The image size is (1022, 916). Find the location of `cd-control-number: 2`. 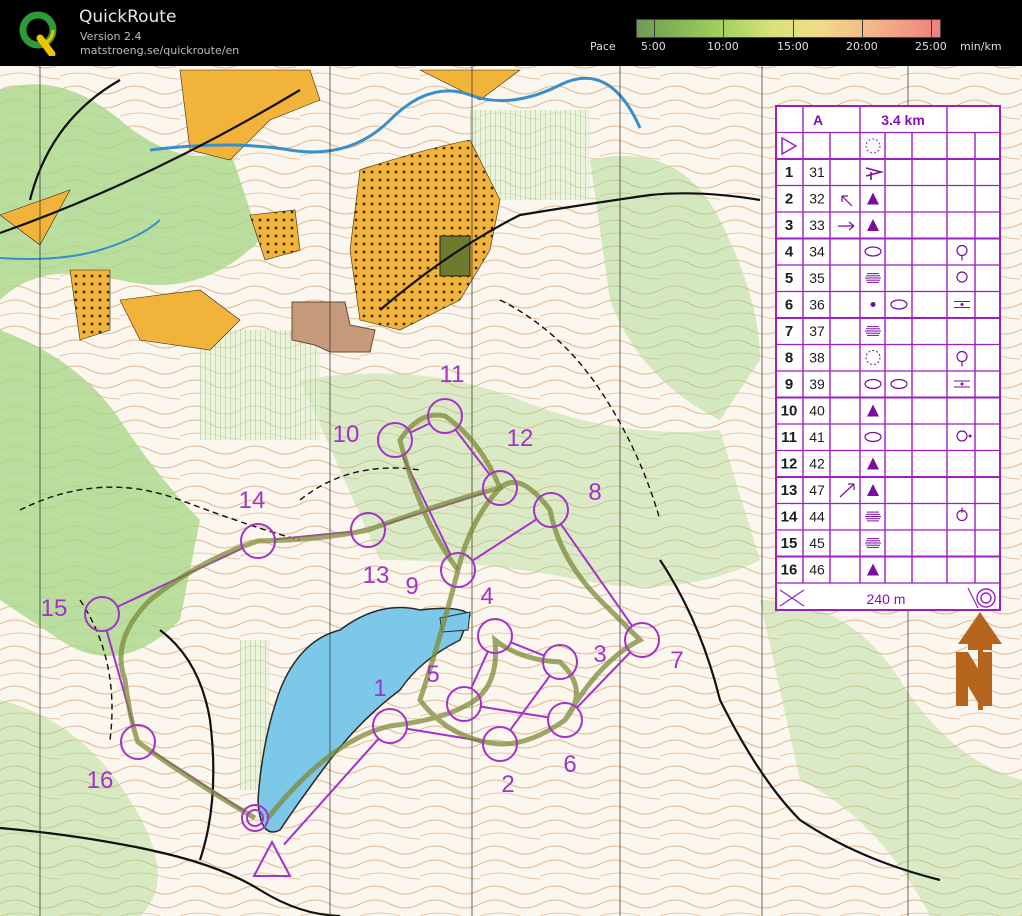

cd-control-number: 2 is located at coordinates (789, 199).